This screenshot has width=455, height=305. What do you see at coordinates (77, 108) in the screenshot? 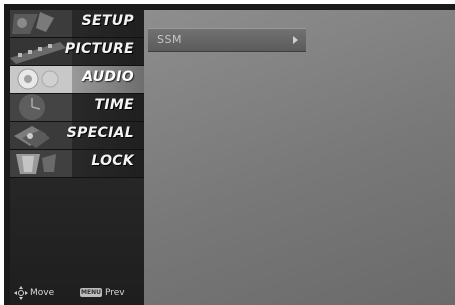
I see `menu-item-time: TIME` at bounding box center [77, 108].